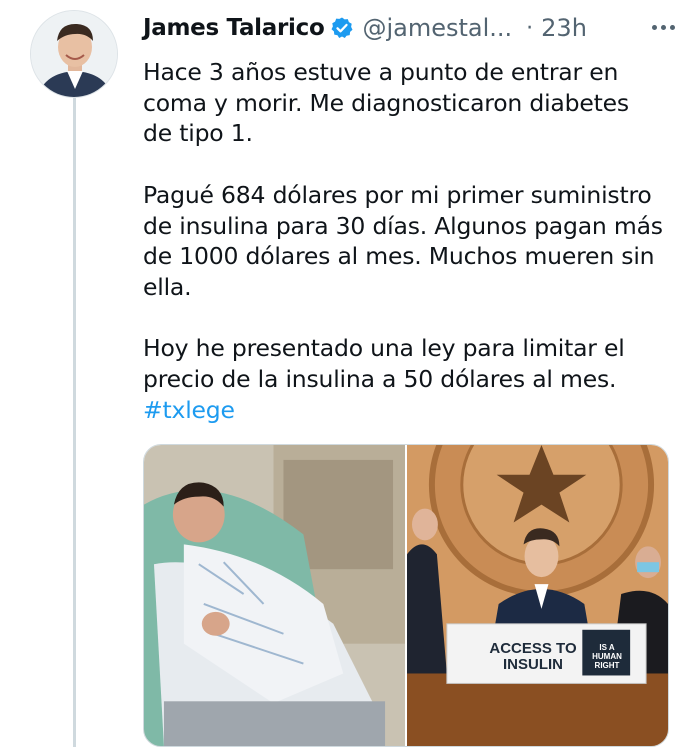  Describe the element at coordinates (533, 664) in the screenshot. I see `sign-line: INSULIN` at that location.